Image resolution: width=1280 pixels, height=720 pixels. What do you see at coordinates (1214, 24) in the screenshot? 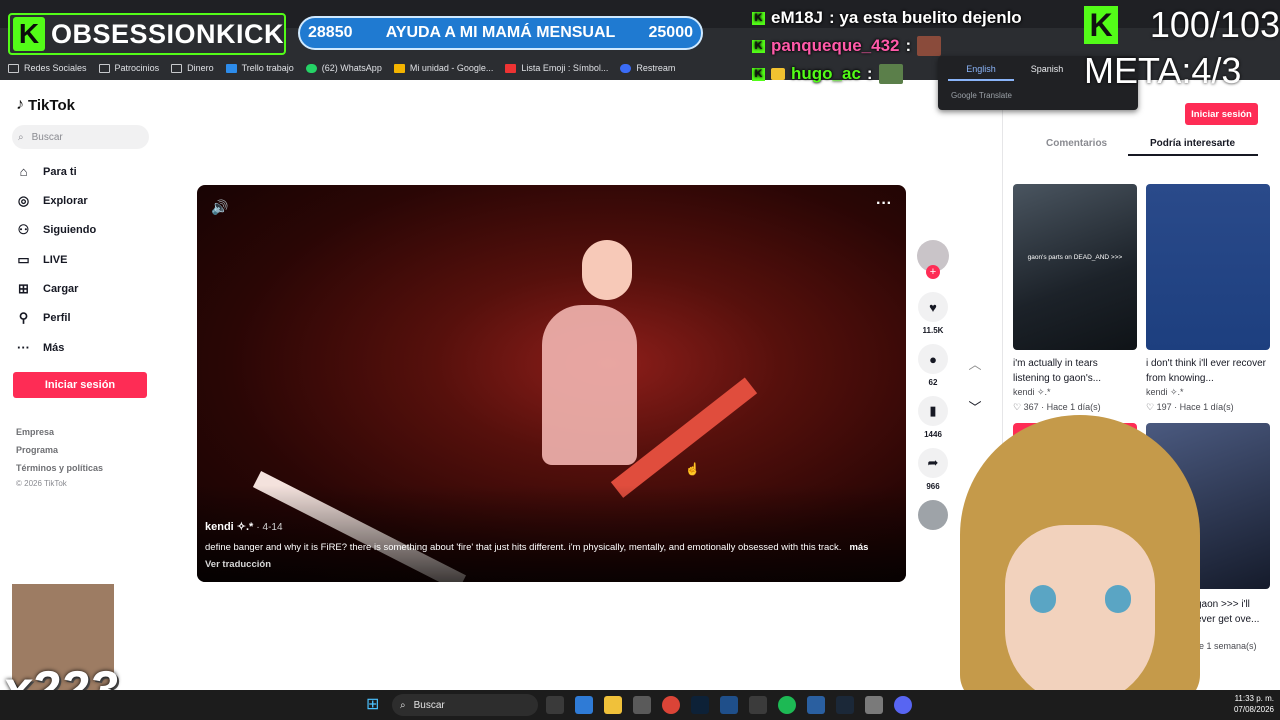
I see `subscriber-counter: 100/103` at bounding box center [1214, 24].